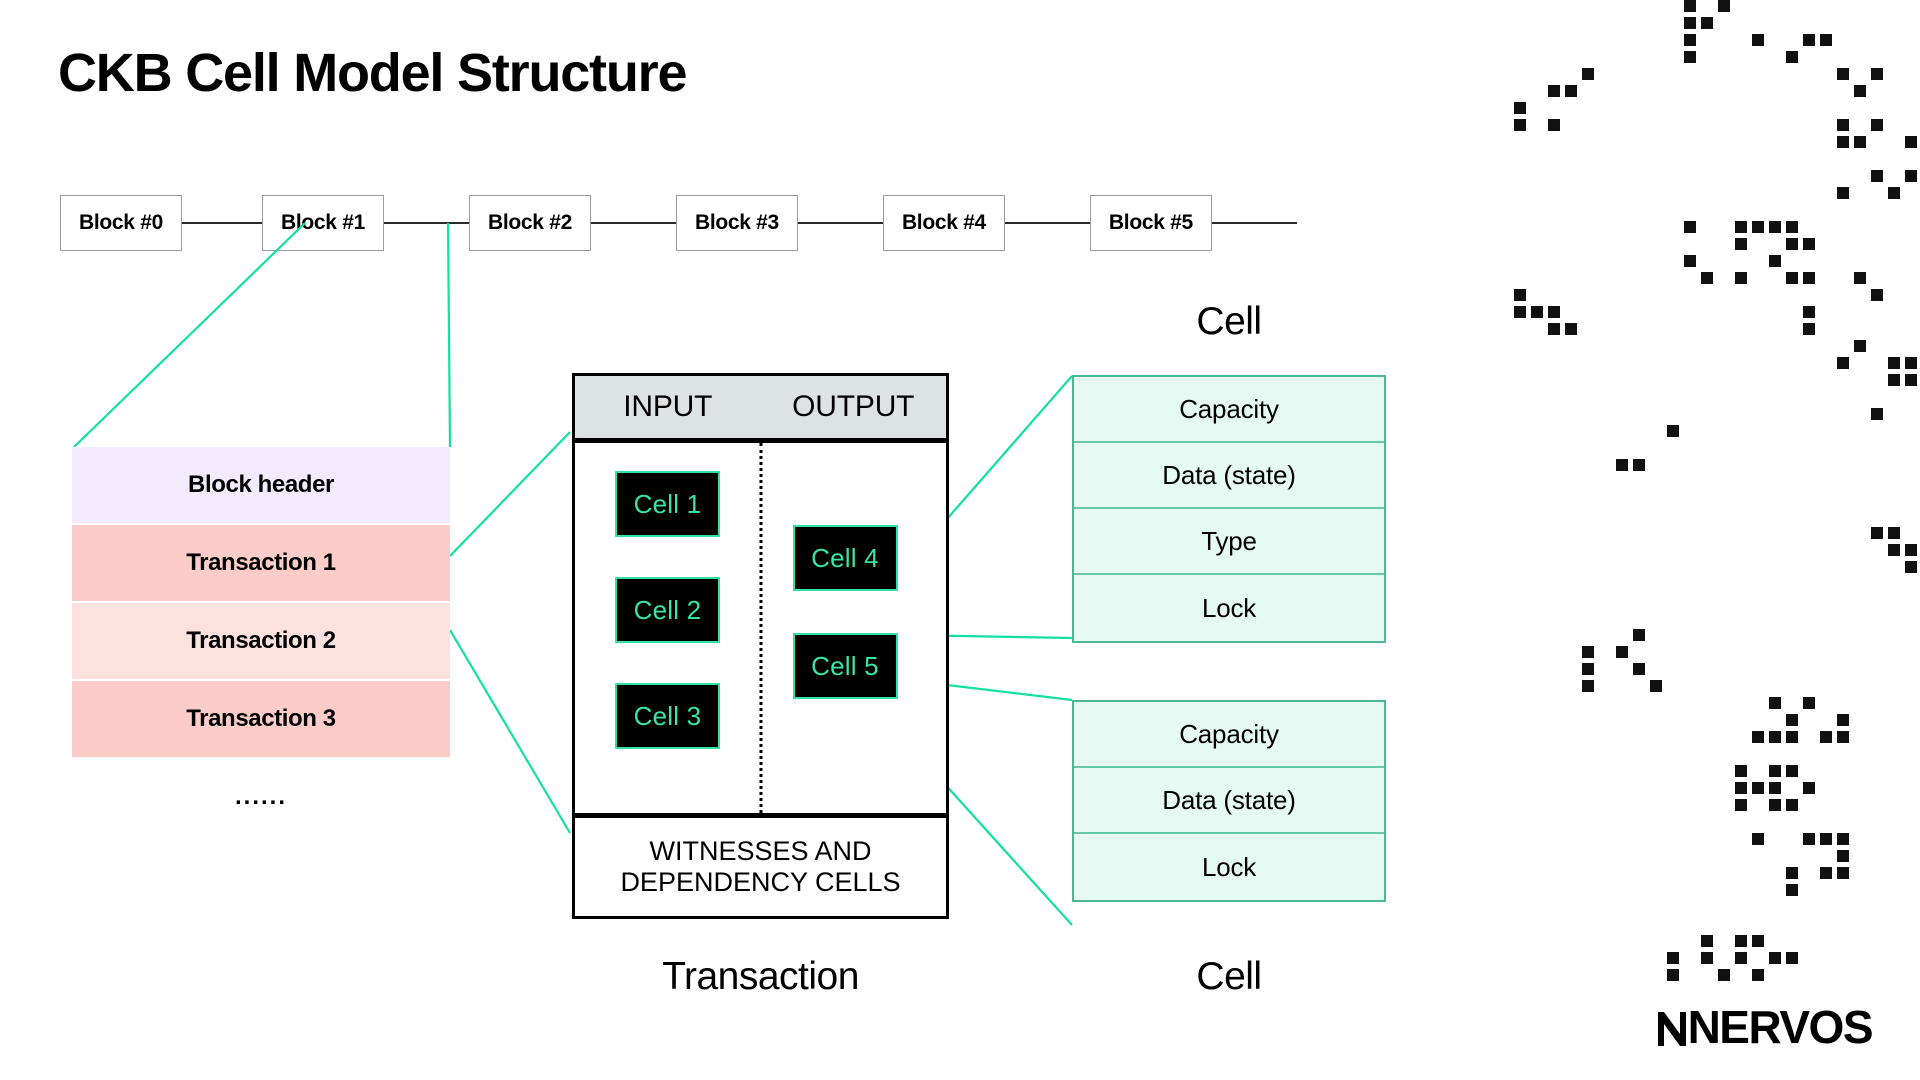 This screenshot has height=1080, width=1920. What do you see at coordinates (845, 666) in the screenshot?
I see `output-cell-5: Cell 5` at bounding box center [845, 666].